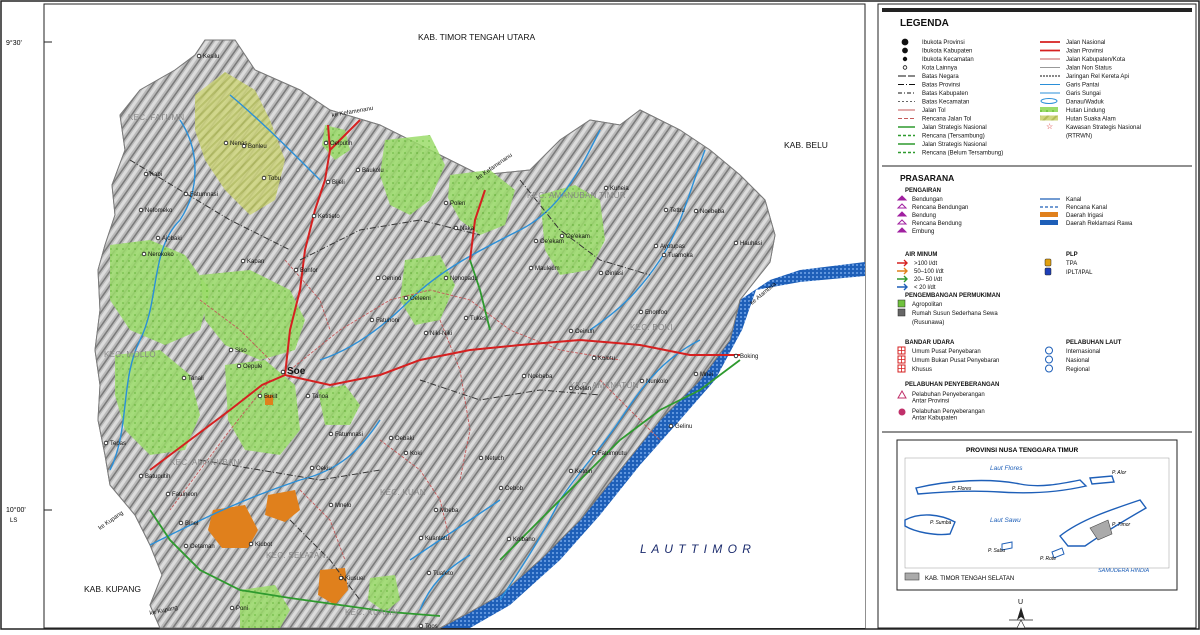  I want to click on place-label: Siso, so click(241, 351).